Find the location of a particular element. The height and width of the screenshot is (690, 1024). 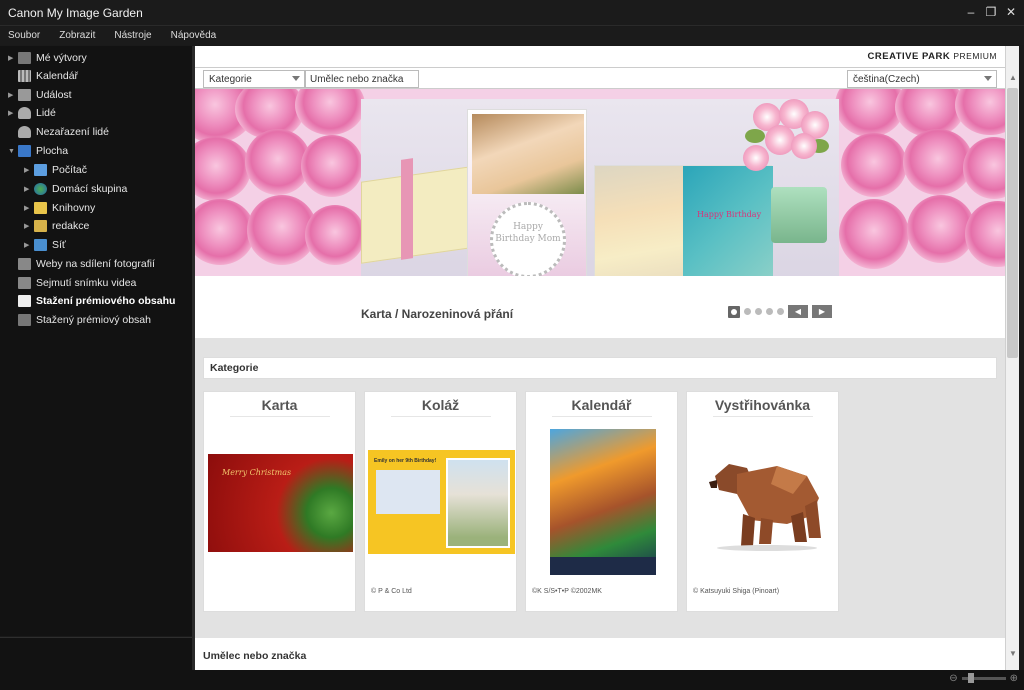

web-share-icon is located at coordinates (24, 264).